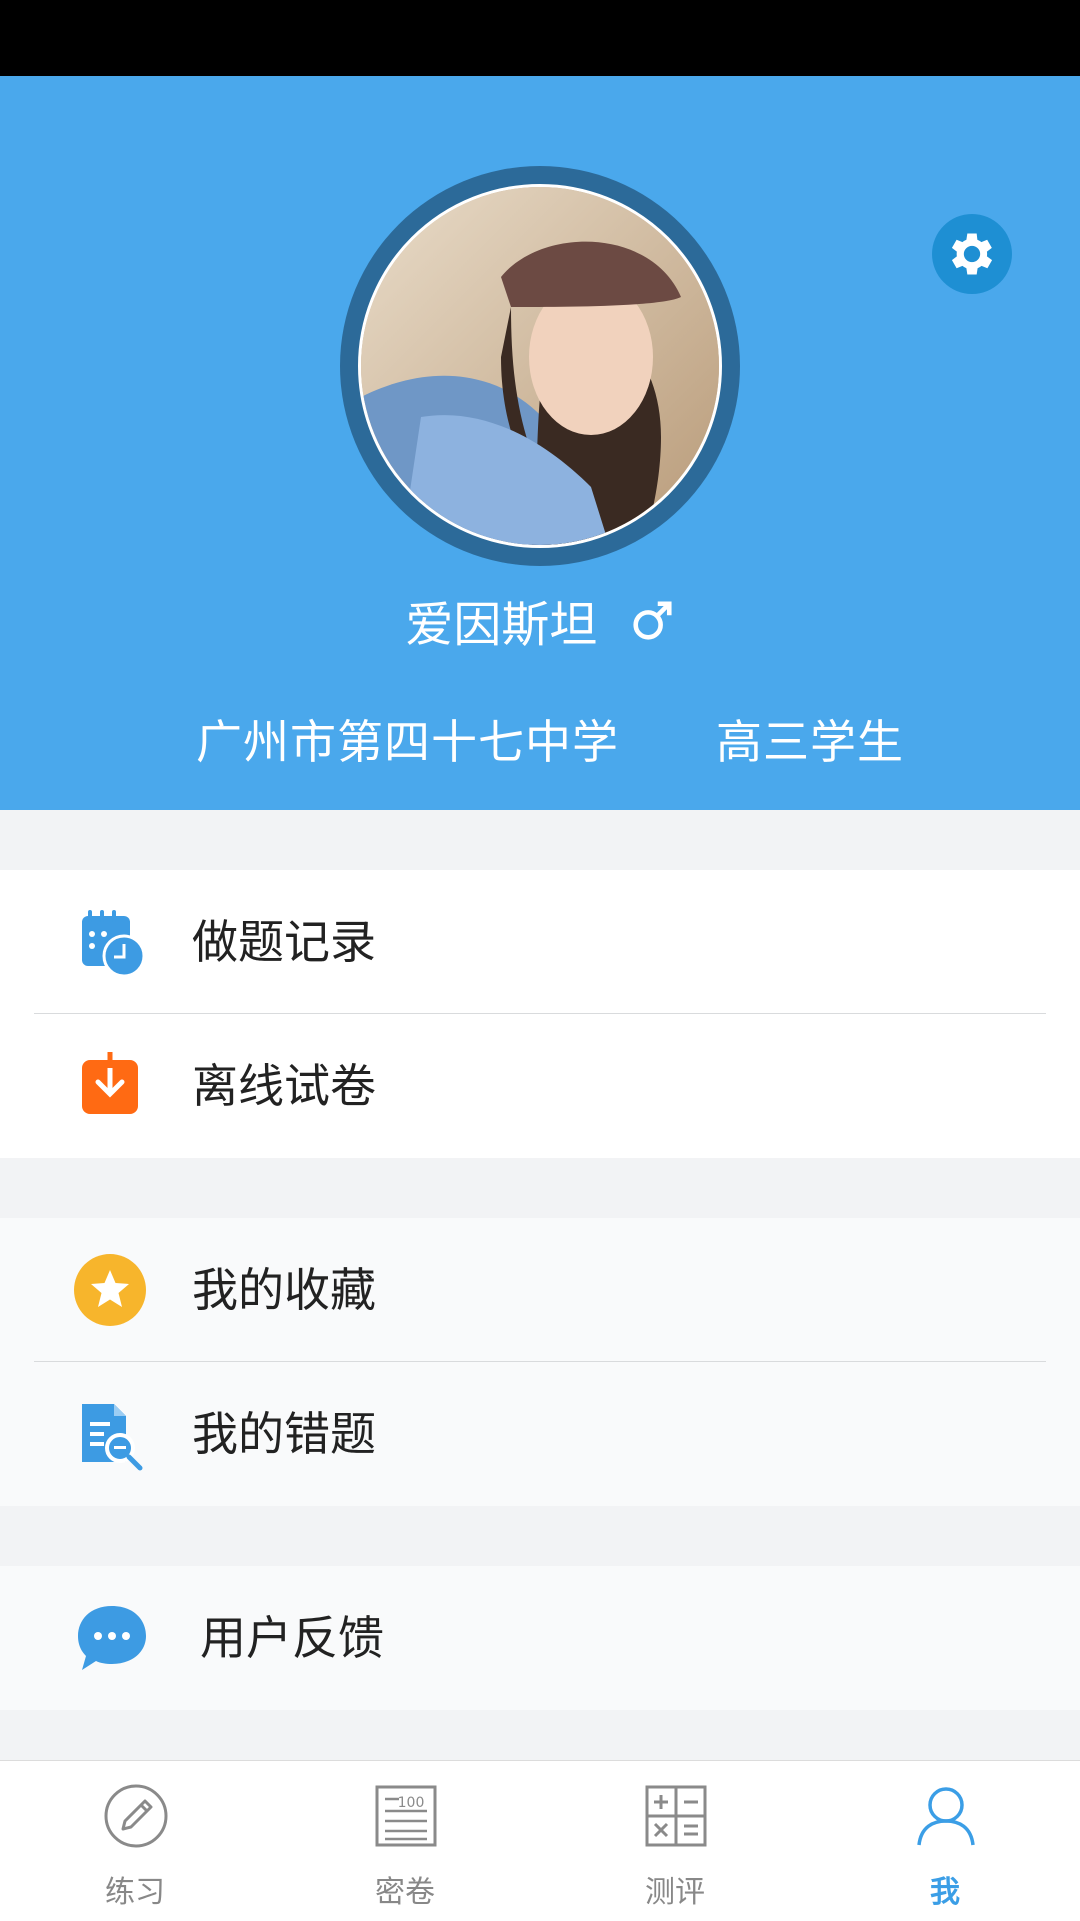 This screenshot has width=1080, height=1921. I want to click on tab-papers: 100 密卷, so click(405, 1841).